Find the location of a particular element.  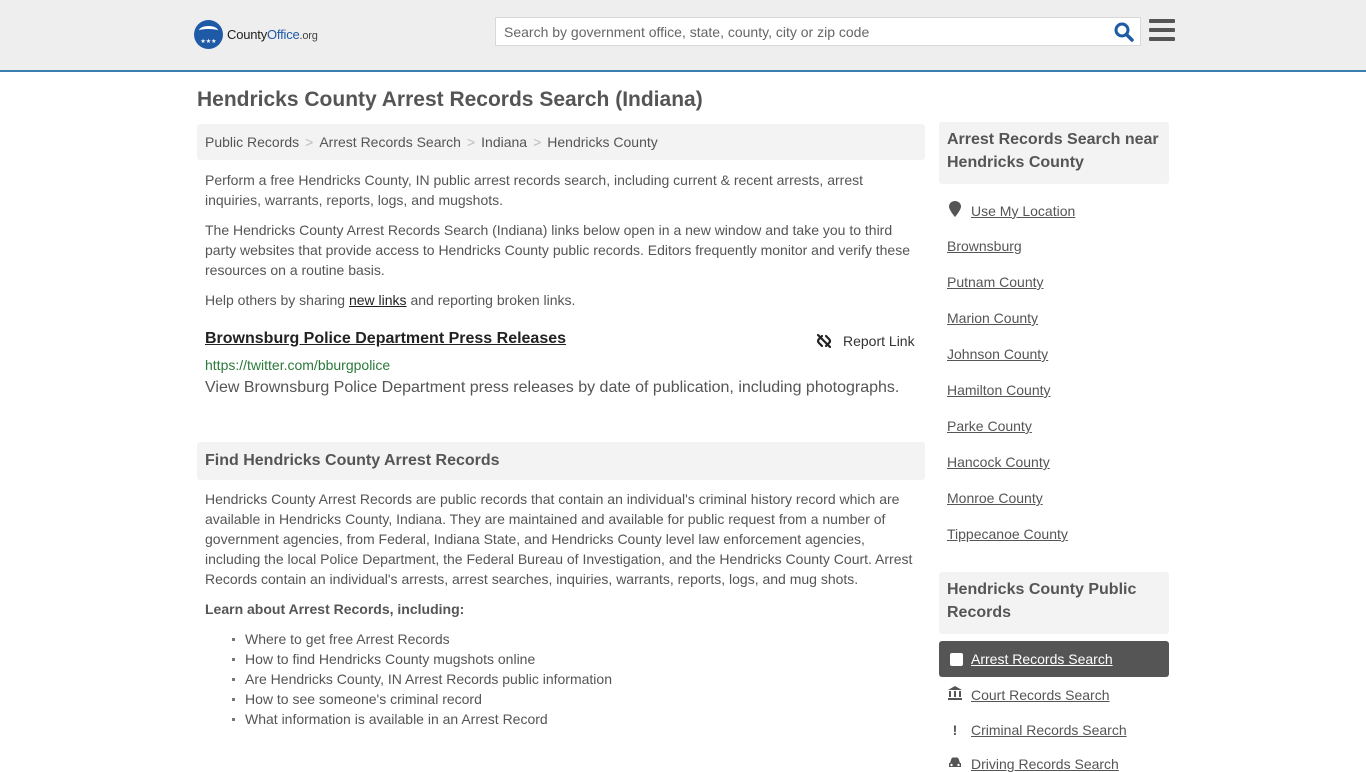

report-link-label: Report Link is located at coordinates (879, 341).